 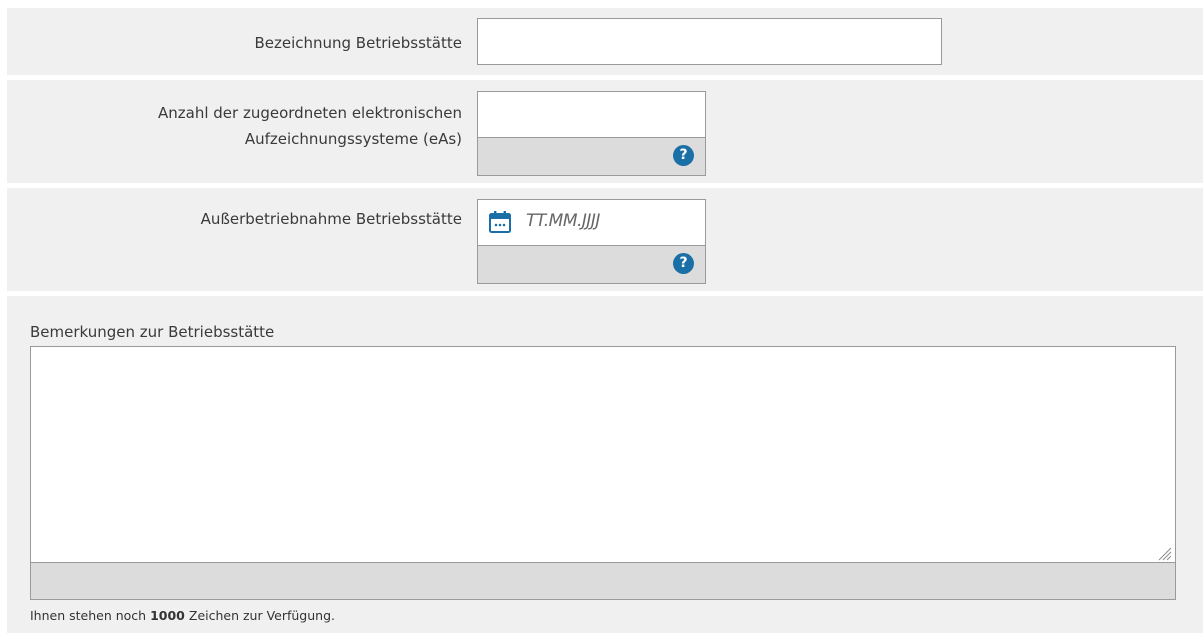 What do you see at coordinates (310, 113) in the screenshot?
I see `label-anzahl-eas-line1: Anzahl der zugeordneten elektronischen` at bounding box center [310, 113].